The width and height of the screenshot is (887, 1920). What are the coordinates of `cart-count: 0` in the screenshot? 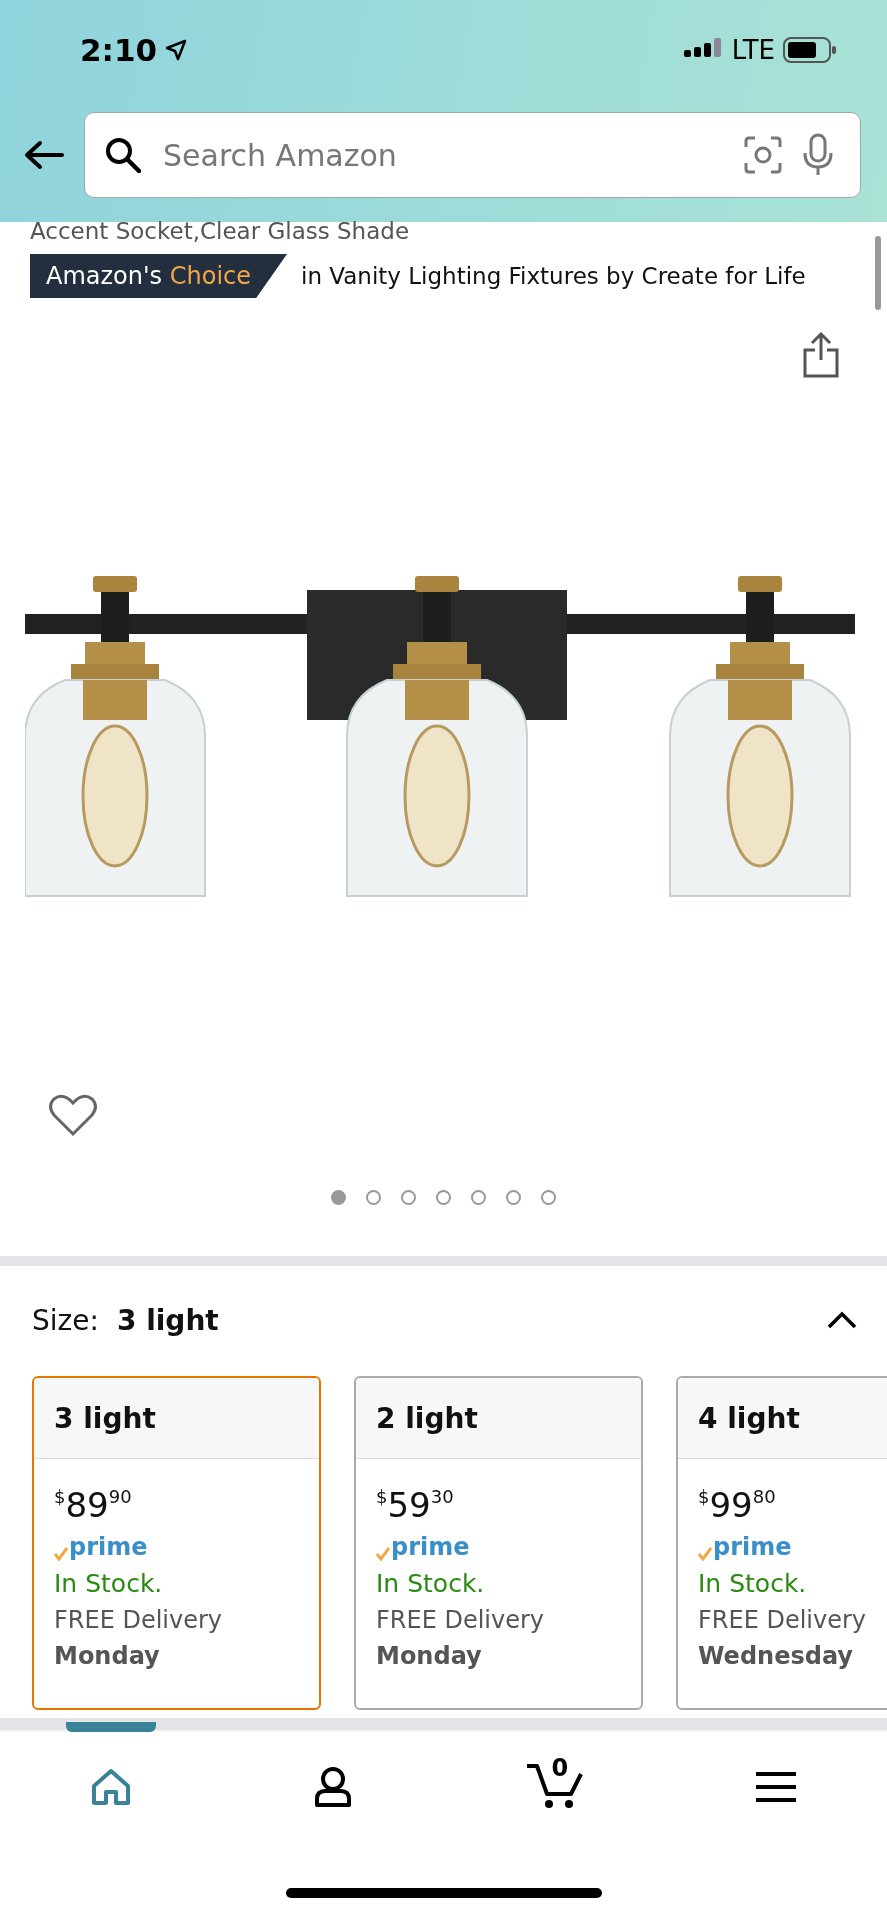 It's located at (560, 1768).